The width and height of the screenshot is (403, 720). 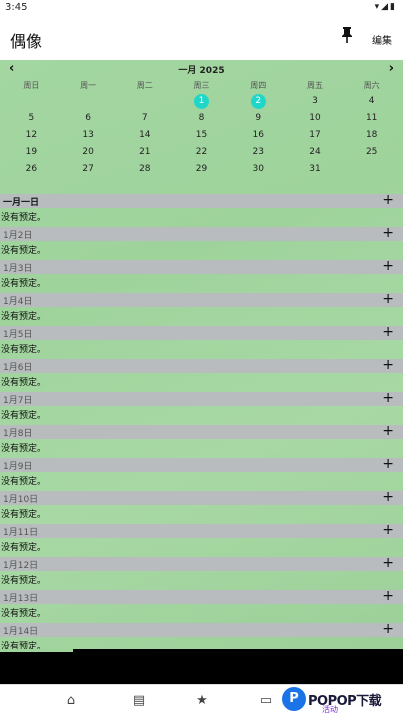 I want to click on calendar-day: 23, so click(x=258, y=153).